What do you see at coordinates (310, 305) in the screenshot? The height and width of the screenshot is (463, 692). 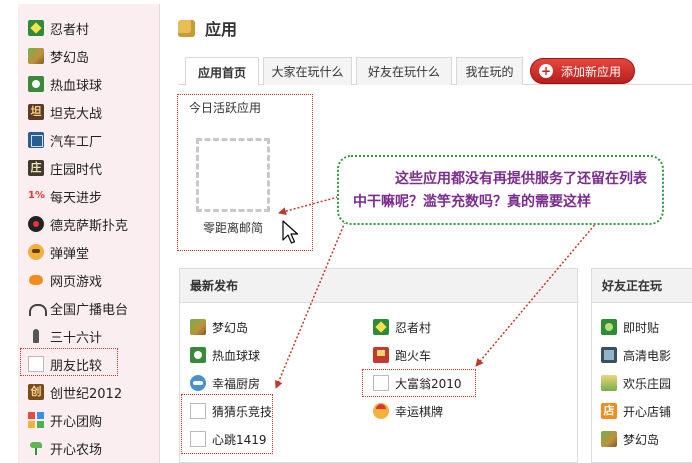 I see `arrow-to-latest-col1` at bounding box center [310, 305].